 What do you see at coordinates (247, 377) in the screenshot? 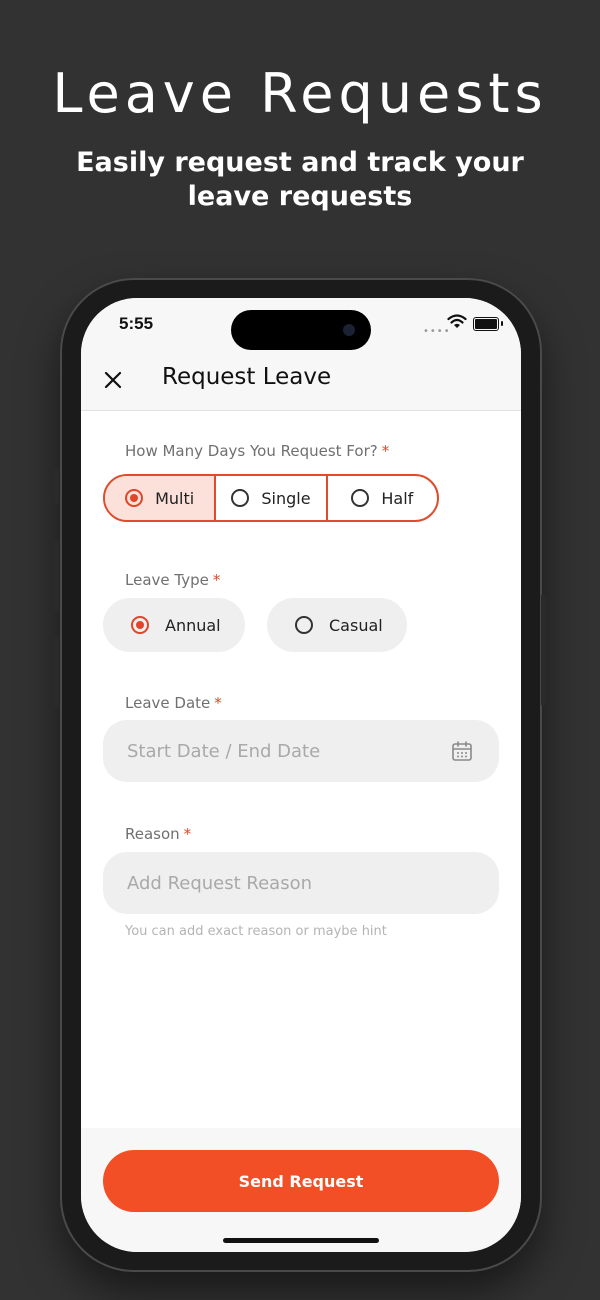
I see `page-title: Request Leave` at bounding box center [247, 377].